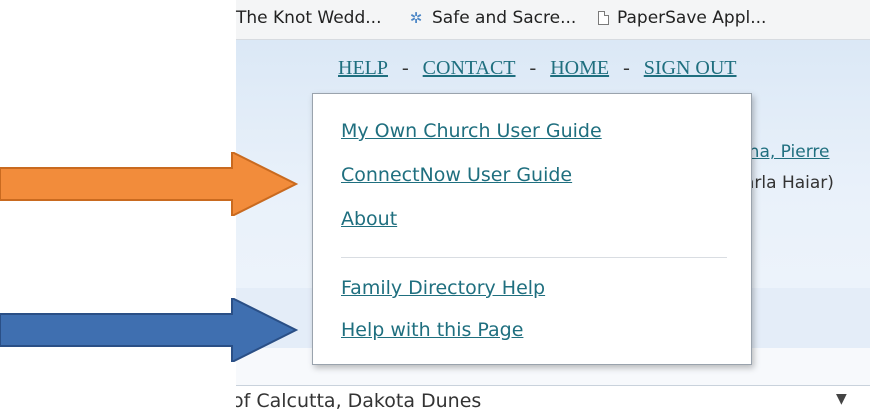 The image size is (870, 416). I want to click on orange-arrow-icon, so click(149, 184).